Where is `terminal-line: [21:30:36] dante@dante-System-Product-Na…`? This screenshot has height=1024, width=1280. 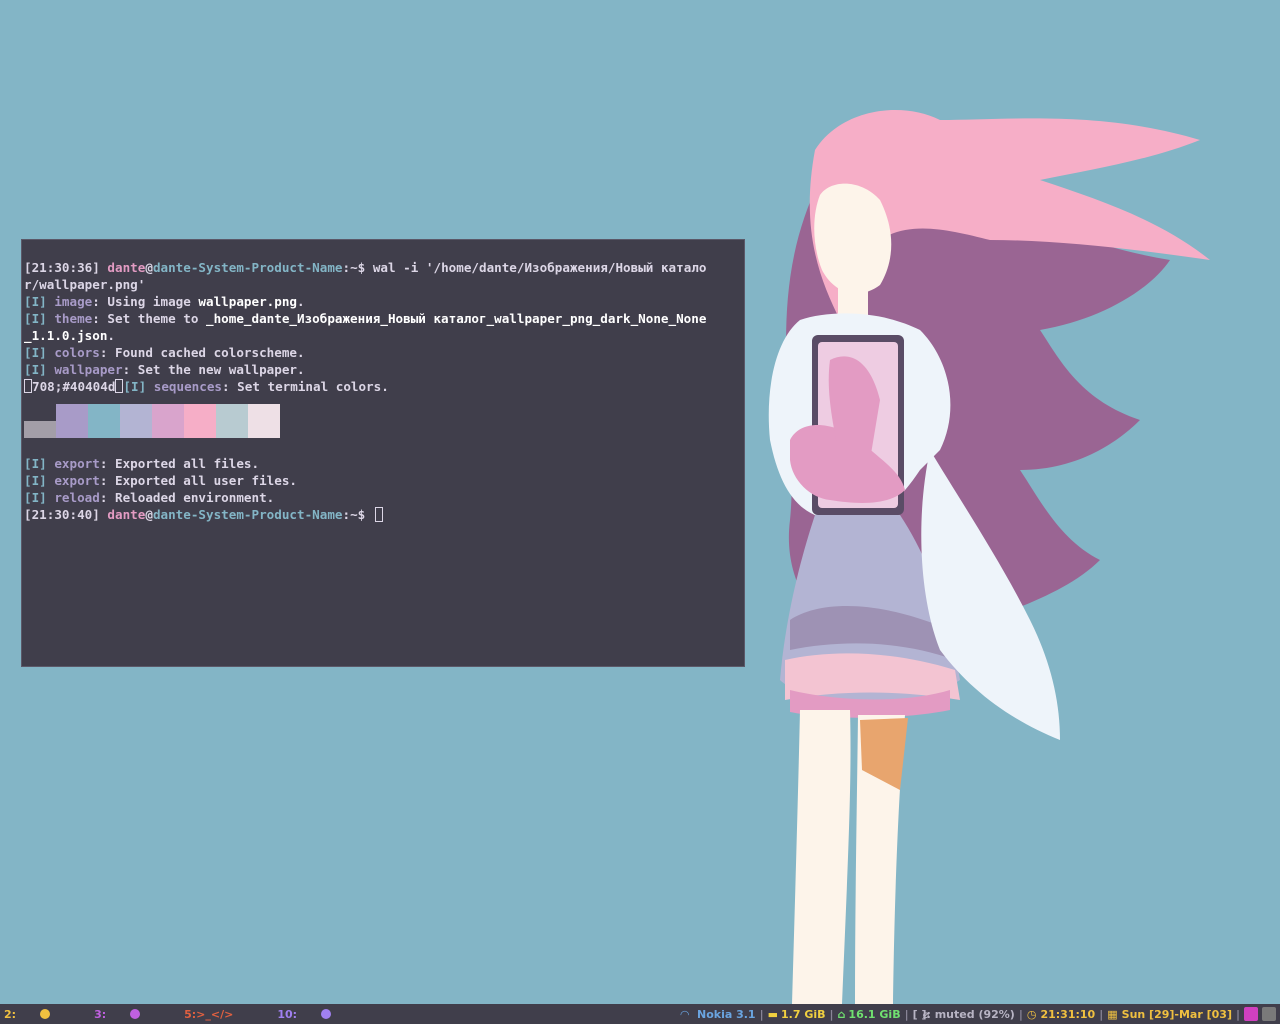
terminal-line: [21:30:36] dante@dante-System-Product-Na… is located at coordinates (365, 267).